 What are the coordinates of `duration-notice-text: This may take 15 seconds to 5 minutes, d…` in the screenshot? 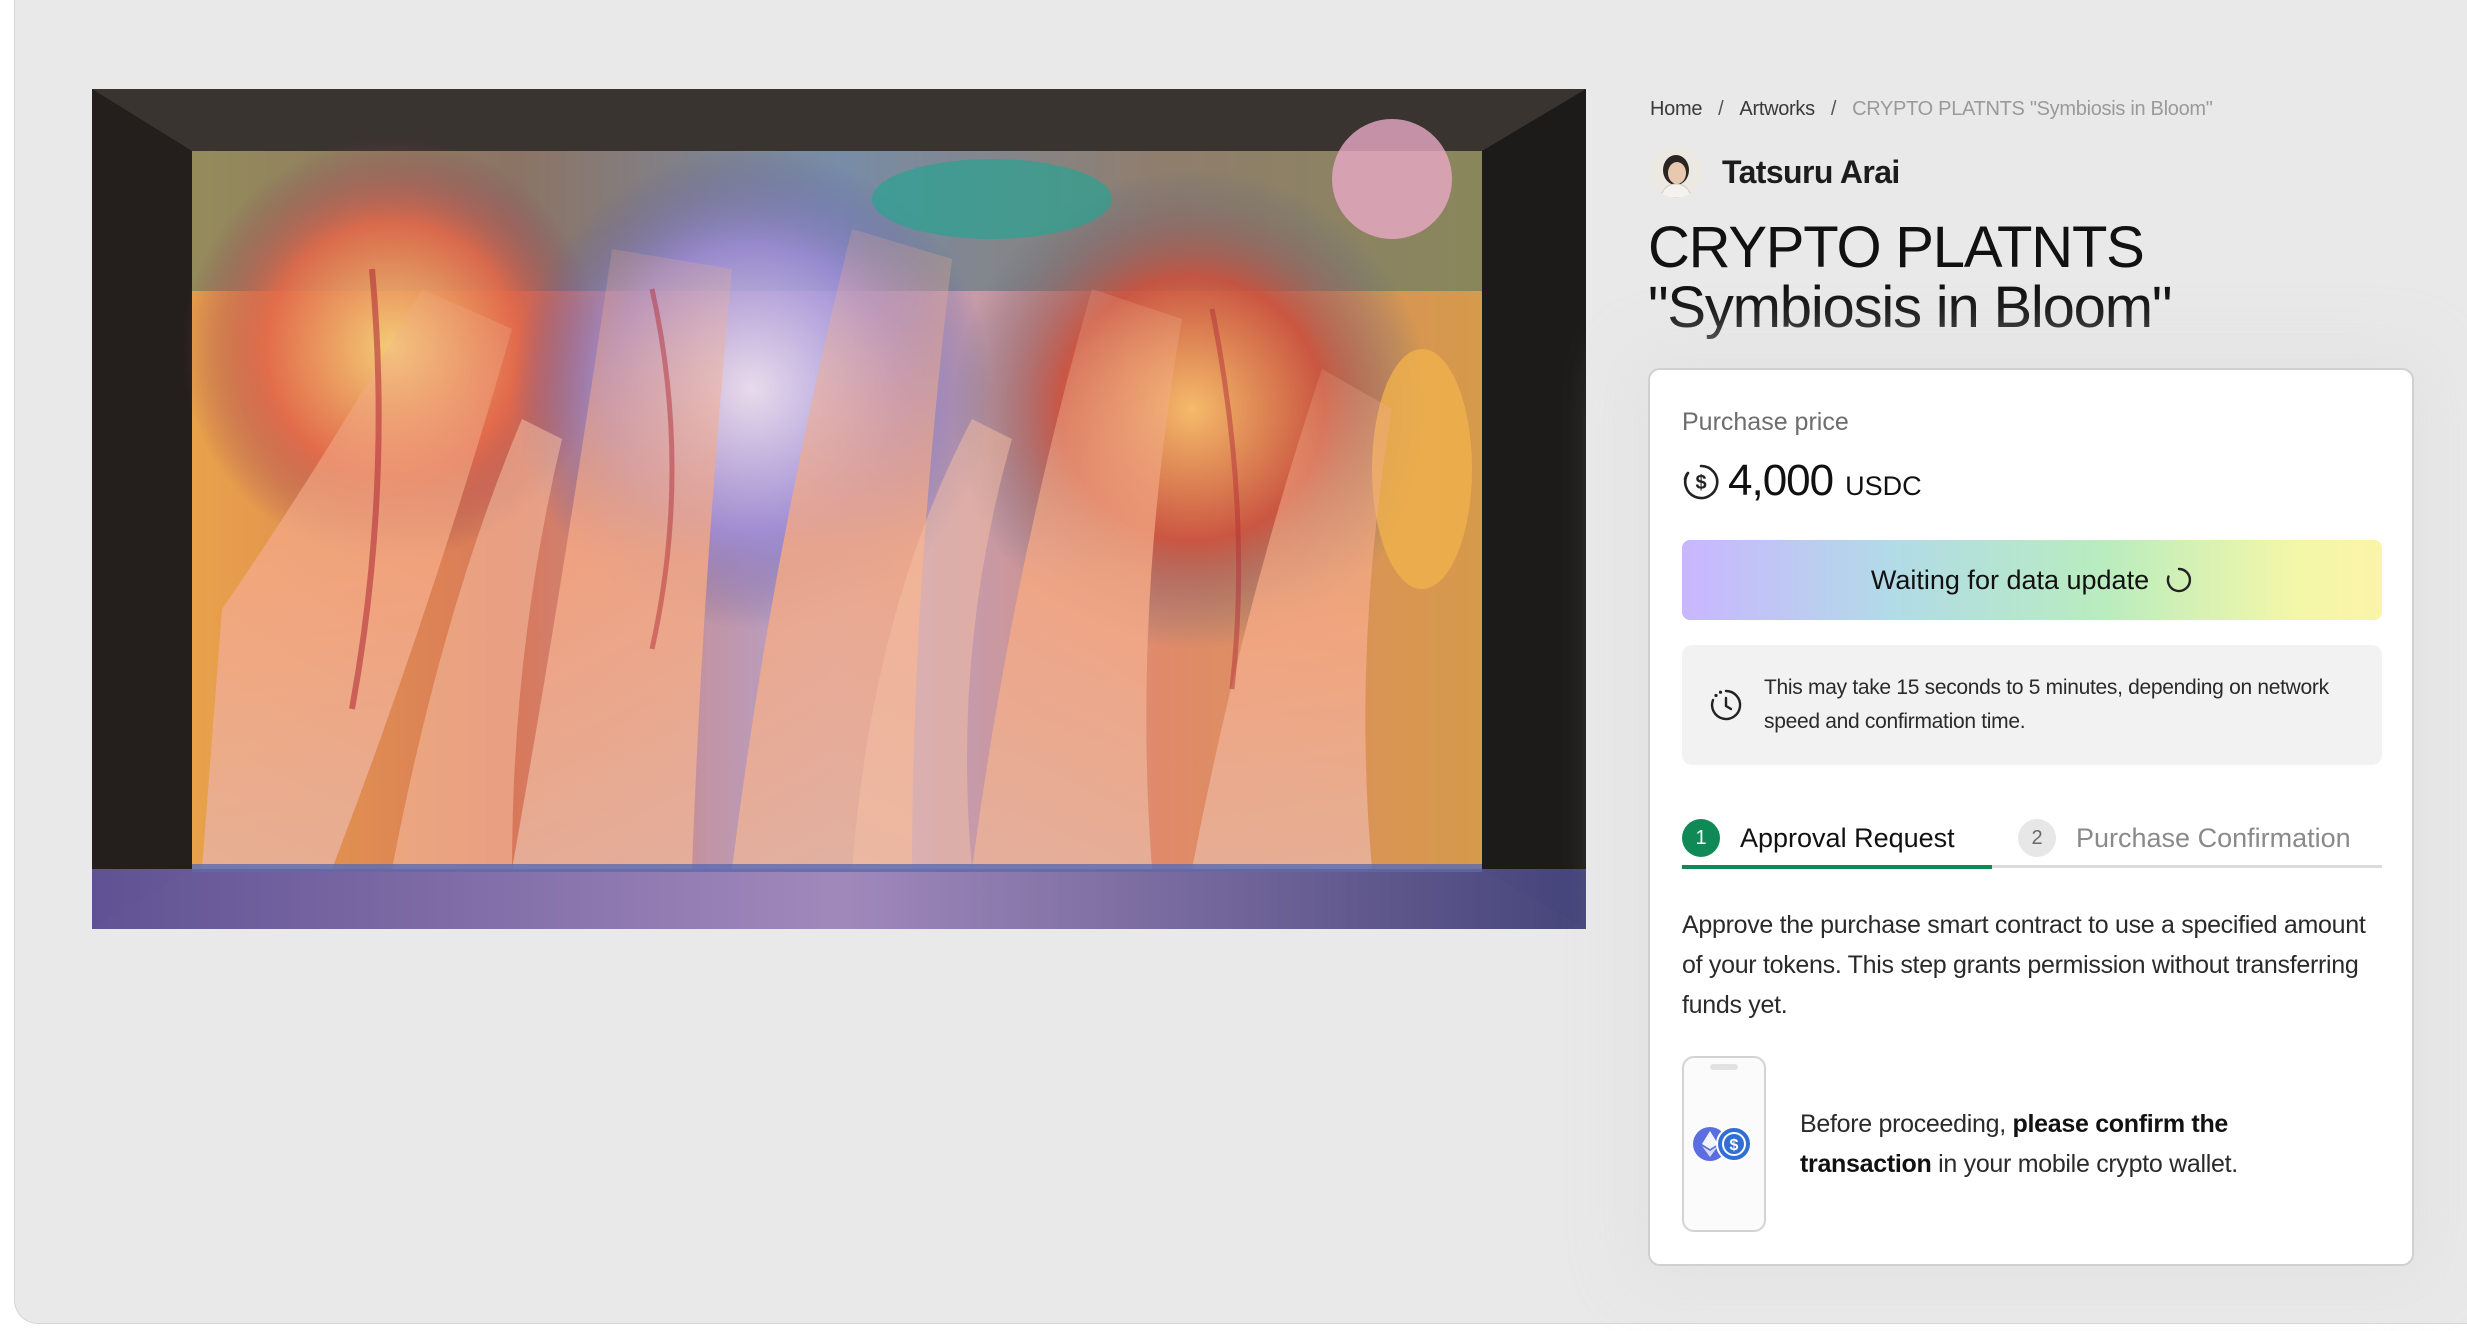 It's located at (2046, 704).